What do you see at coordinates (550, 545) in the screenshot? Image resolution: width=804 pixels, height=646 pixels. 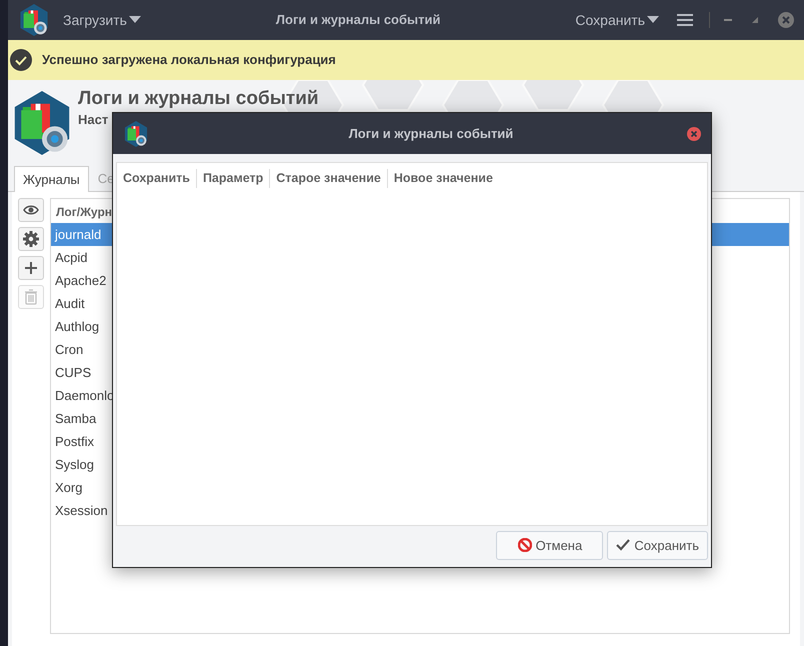 I see `cancel-button: Отмена` at bounding box center [550, 545].